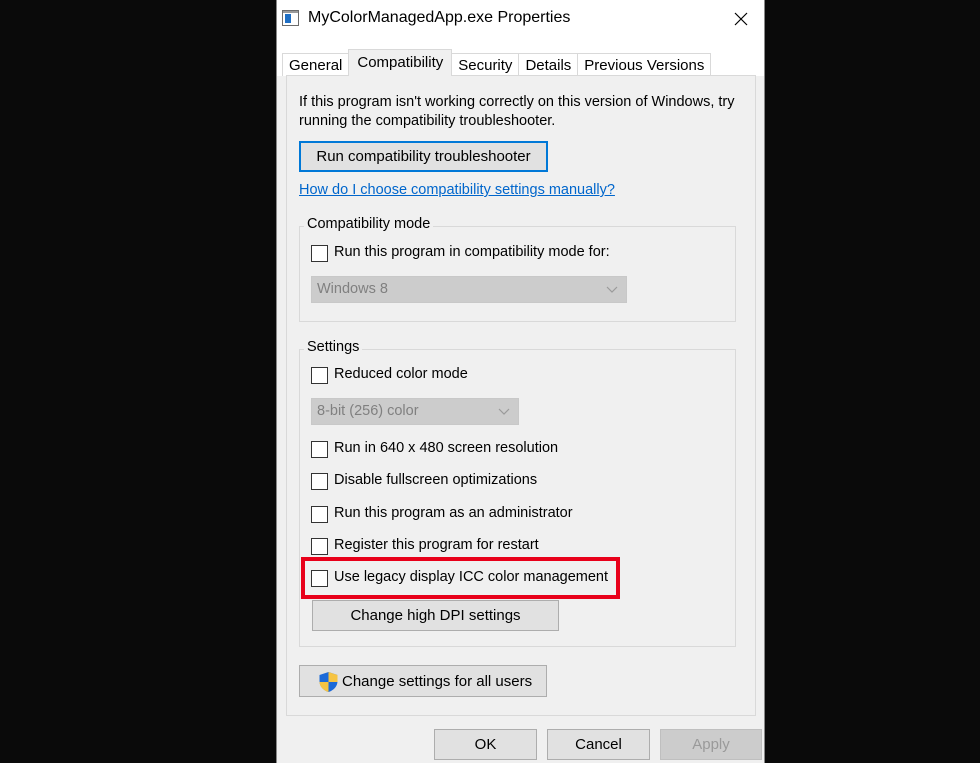  Describe the element at coordinates (319, 253) in the screenshot. I see `compat-mode-checkbox` at that location.